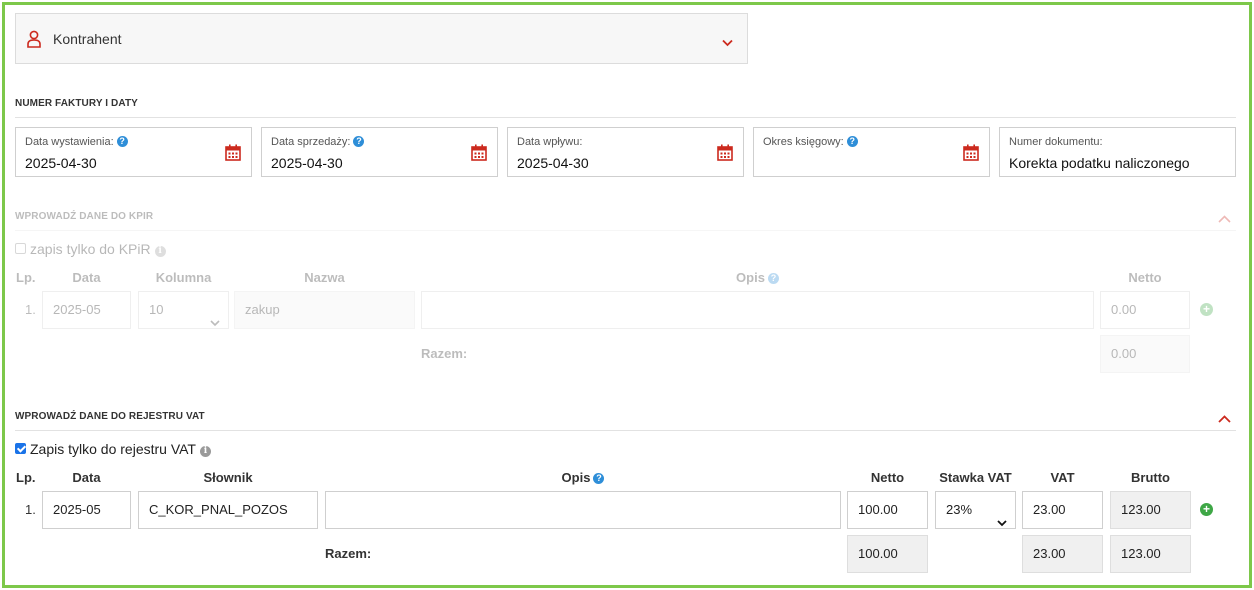  Describe the element at coordinates (20, 448) in the screenshot. I see `vat-only-checkbox` at that location.